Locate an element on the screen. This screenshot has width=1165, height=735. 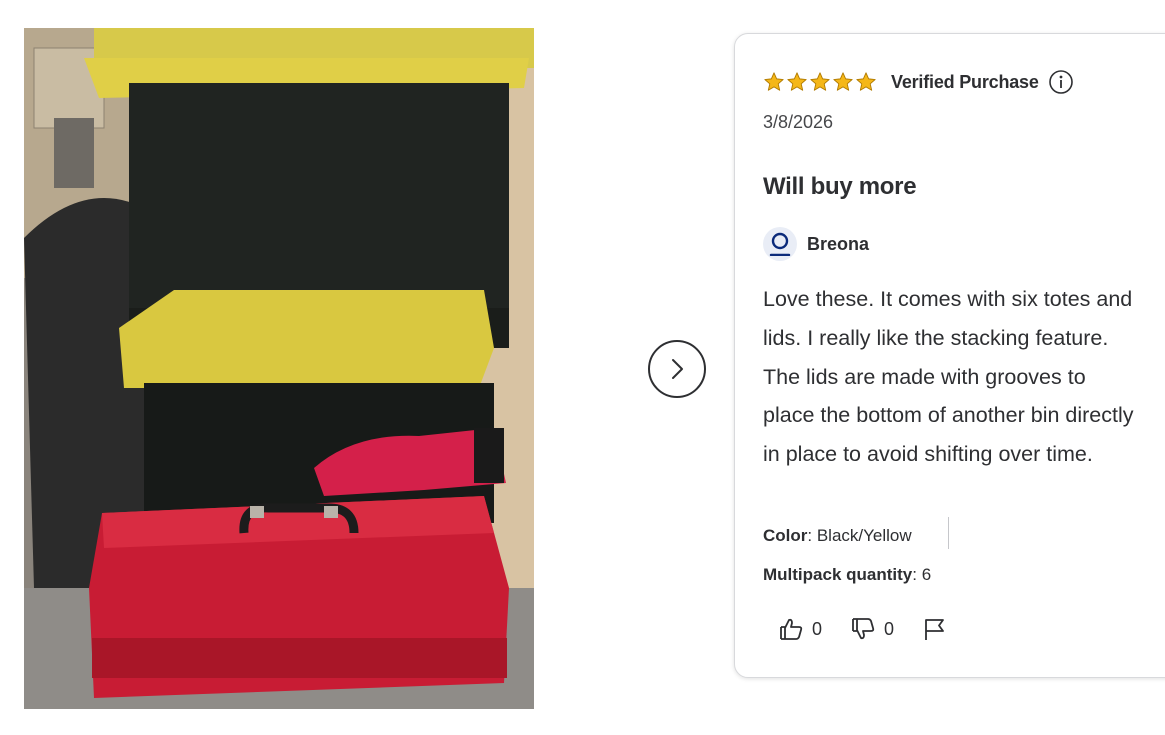
avatar is located at coordinates (780, 244).